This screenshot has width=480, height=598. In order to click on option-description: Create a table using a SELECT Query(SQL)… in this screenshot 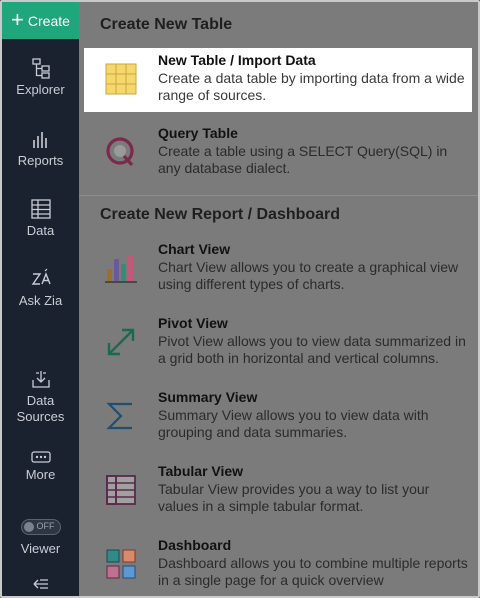, I will do `click(303, 159)`.